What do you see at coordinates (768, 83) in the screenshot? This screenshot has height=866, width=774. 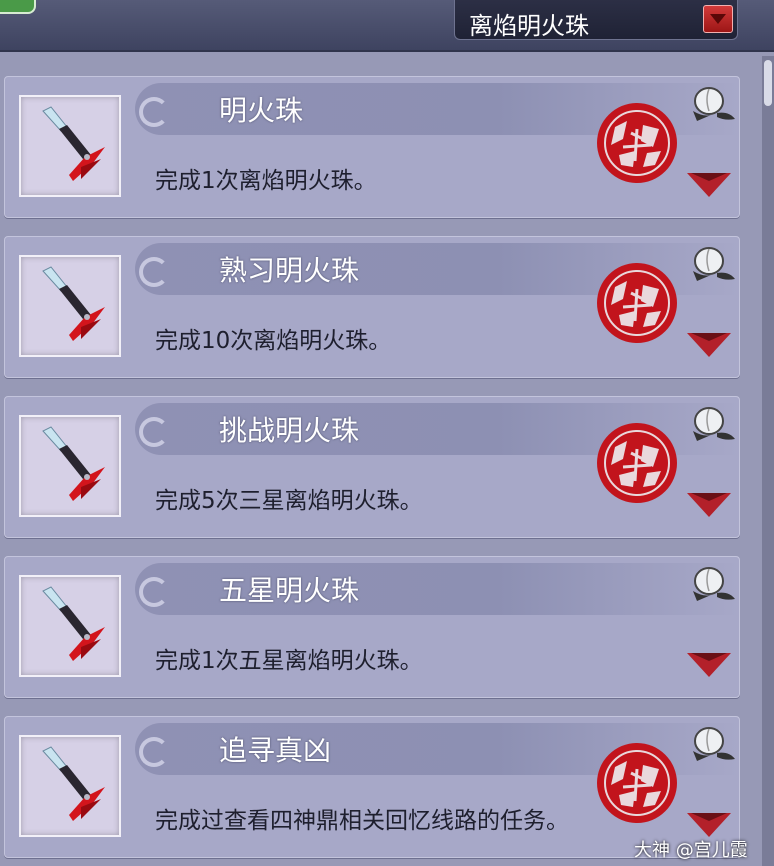 I see `scrollbar-thumb` at bounding box center [768, 83].